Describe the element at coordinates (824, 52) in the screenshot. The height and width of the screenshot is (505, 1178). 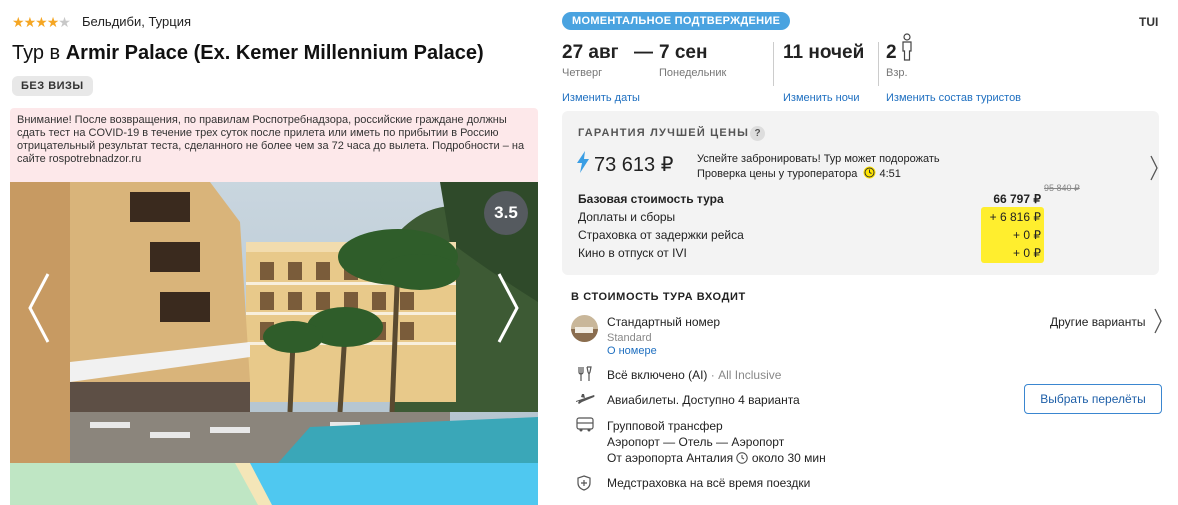
I see `nights-count: 11 ночей` at that location.